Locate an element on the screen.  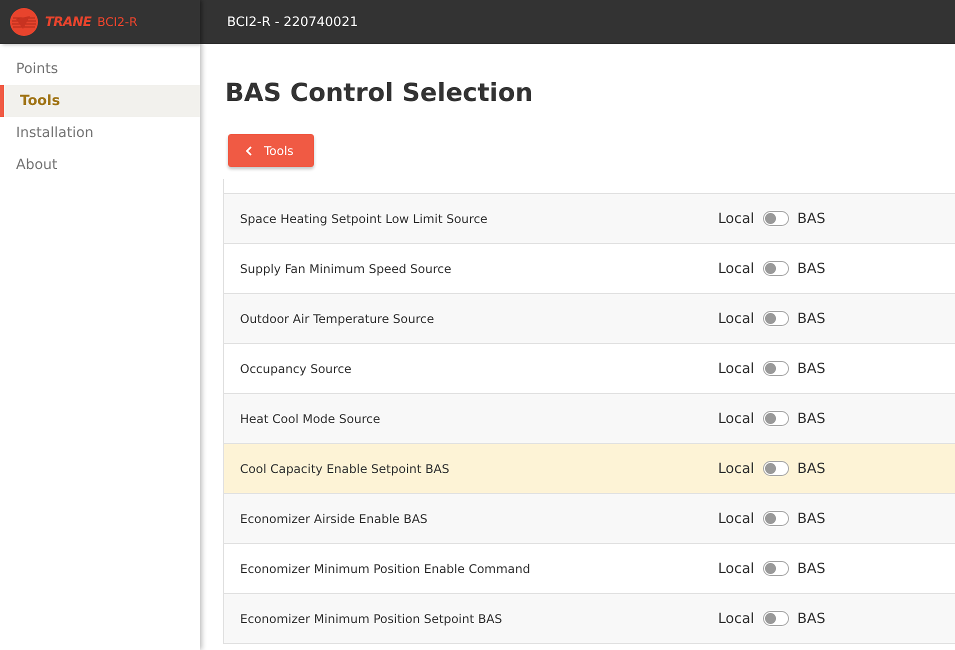
sidebar-item: About is located at coordinates (100, 165).